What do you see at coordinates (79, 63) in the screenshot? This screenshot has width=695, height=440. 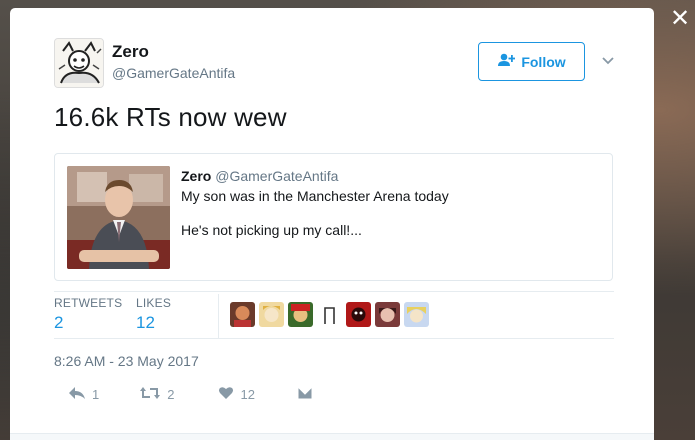 I see `avatar` at bounding box center [79, 63].